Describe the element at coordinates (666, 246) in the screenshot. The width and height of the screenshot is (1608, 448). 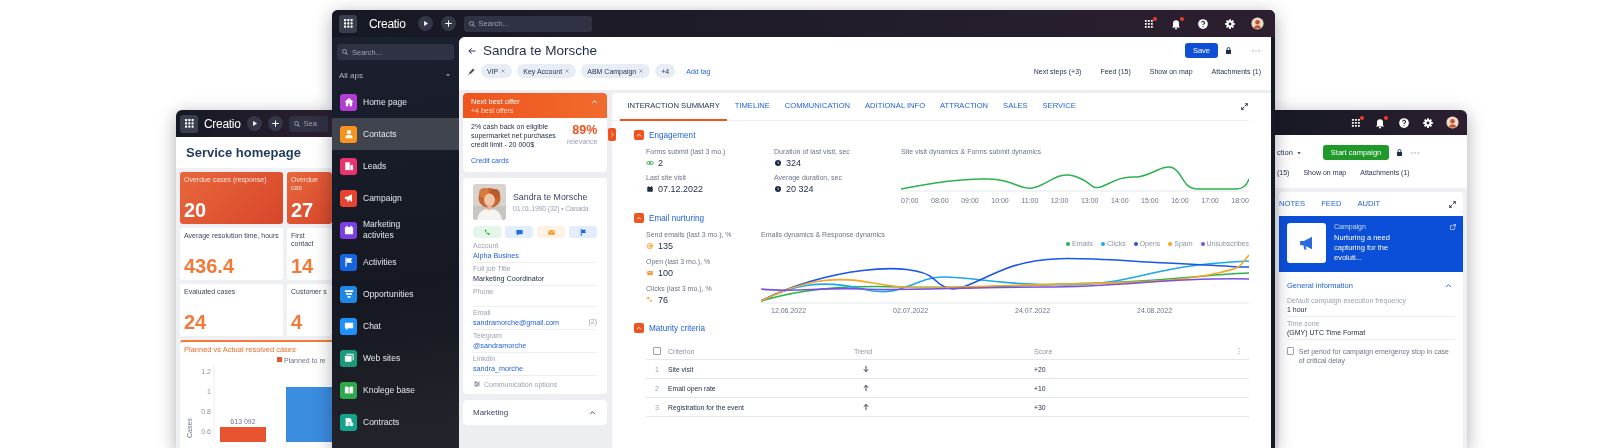
I see `metric-value: 135` at that location.